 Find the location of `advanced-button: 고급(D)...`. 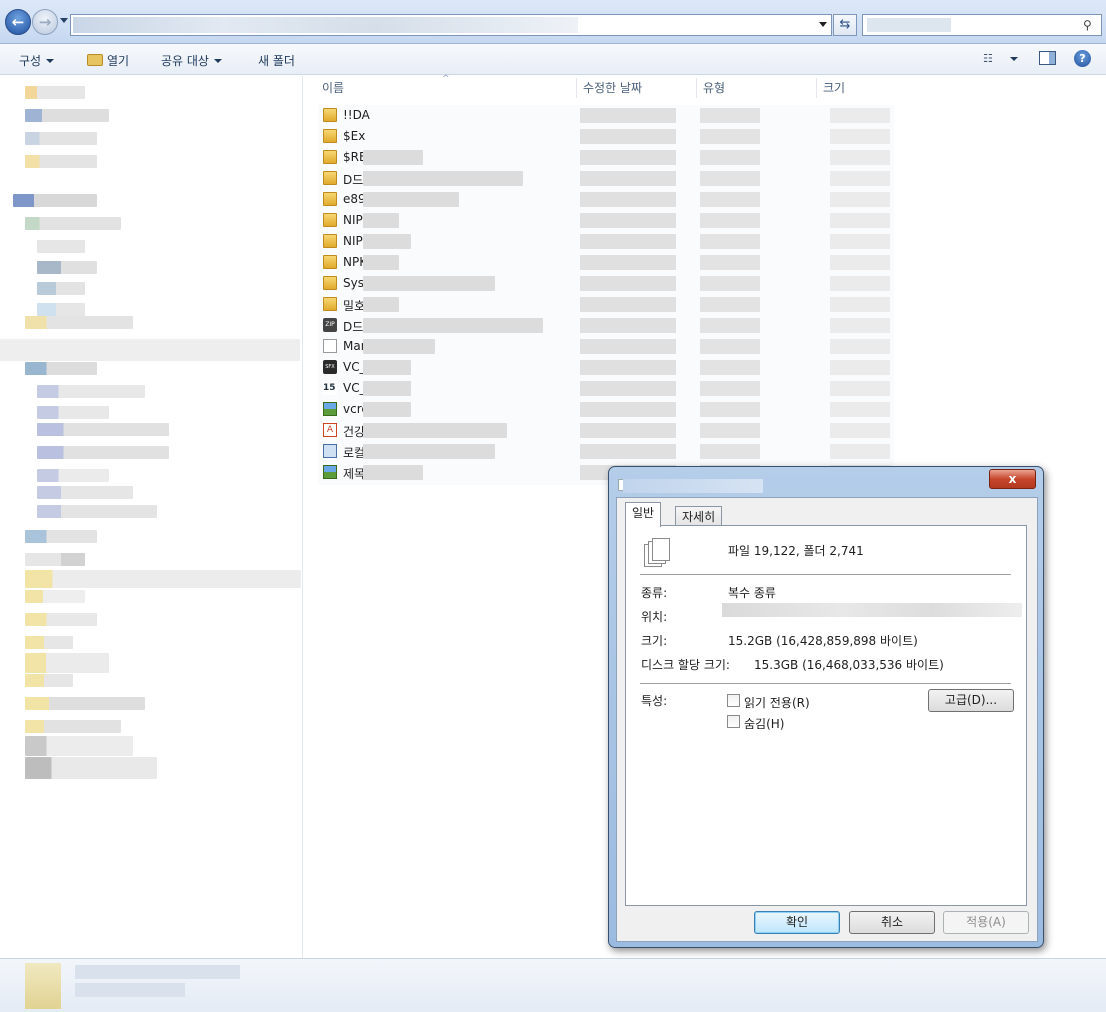

advanced-button: 고급(D)... is located at coordinates (971, 700).